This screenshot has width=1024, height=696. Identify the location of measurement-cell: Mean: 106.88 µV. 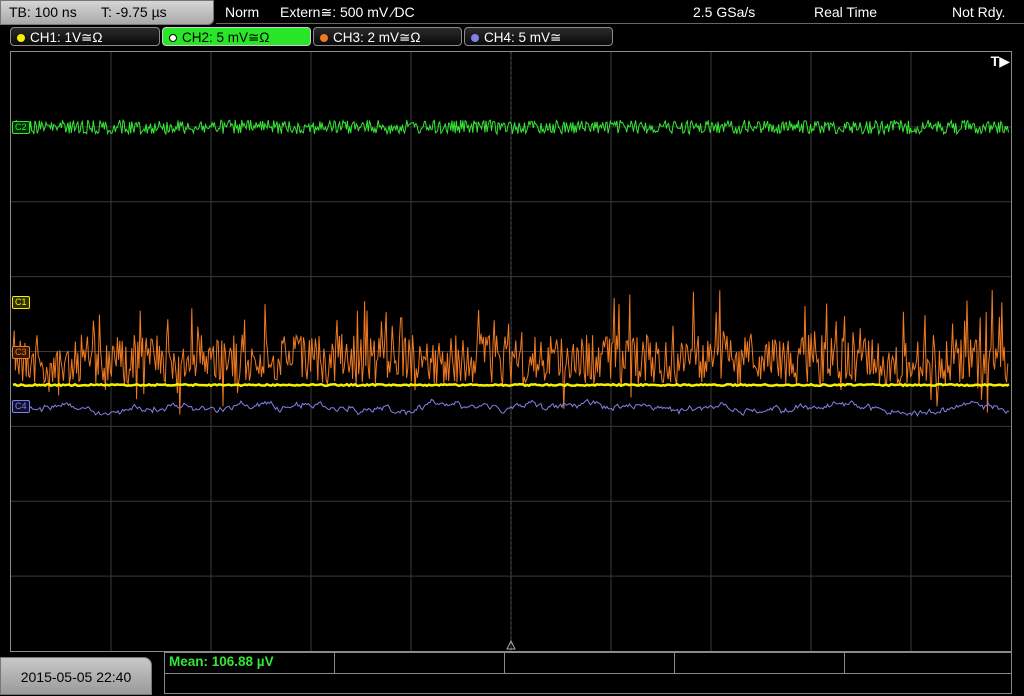
(250, 663).